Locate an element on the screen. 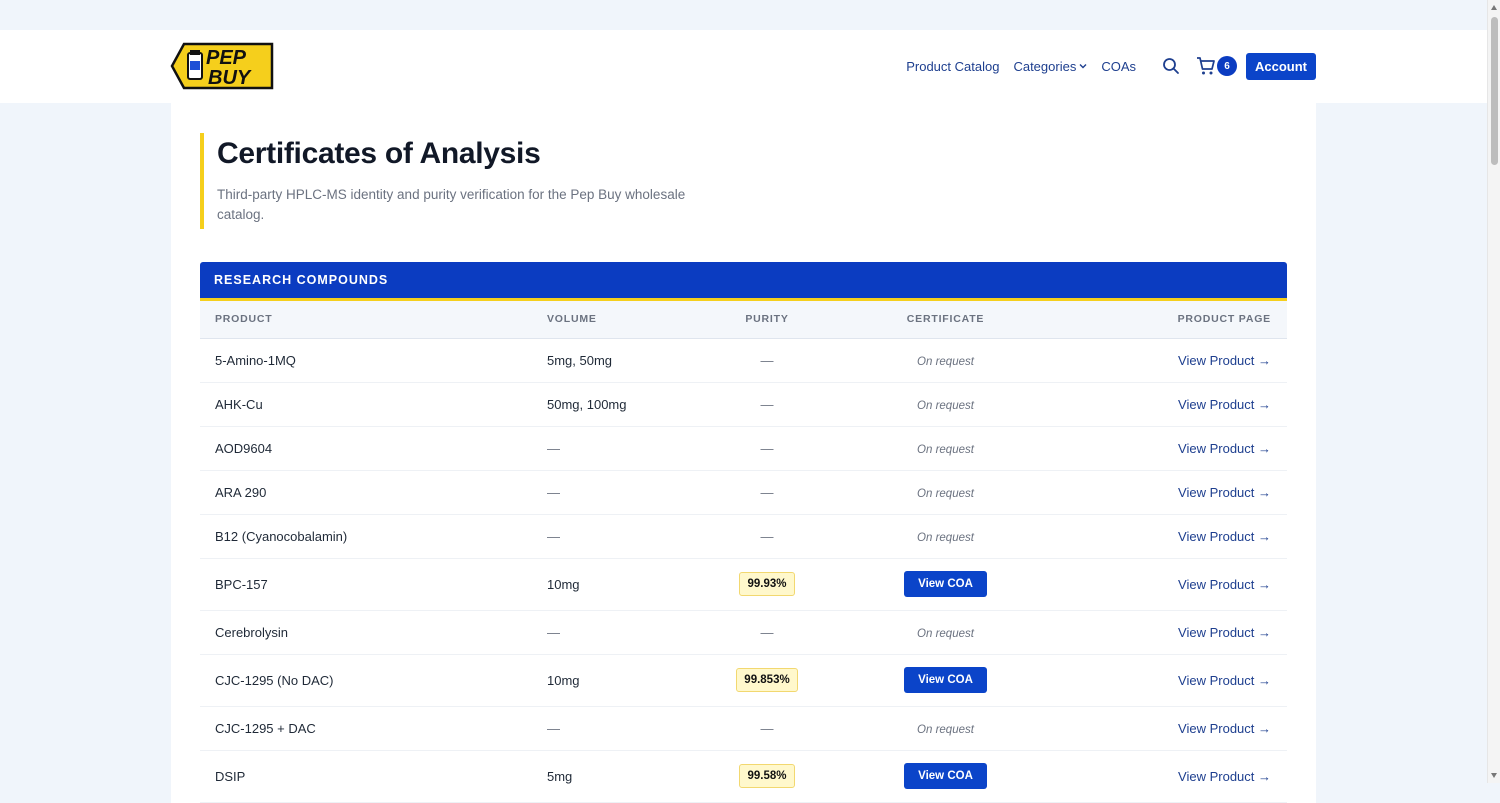  svg-text: BUY is located at coordinates (230, 78).